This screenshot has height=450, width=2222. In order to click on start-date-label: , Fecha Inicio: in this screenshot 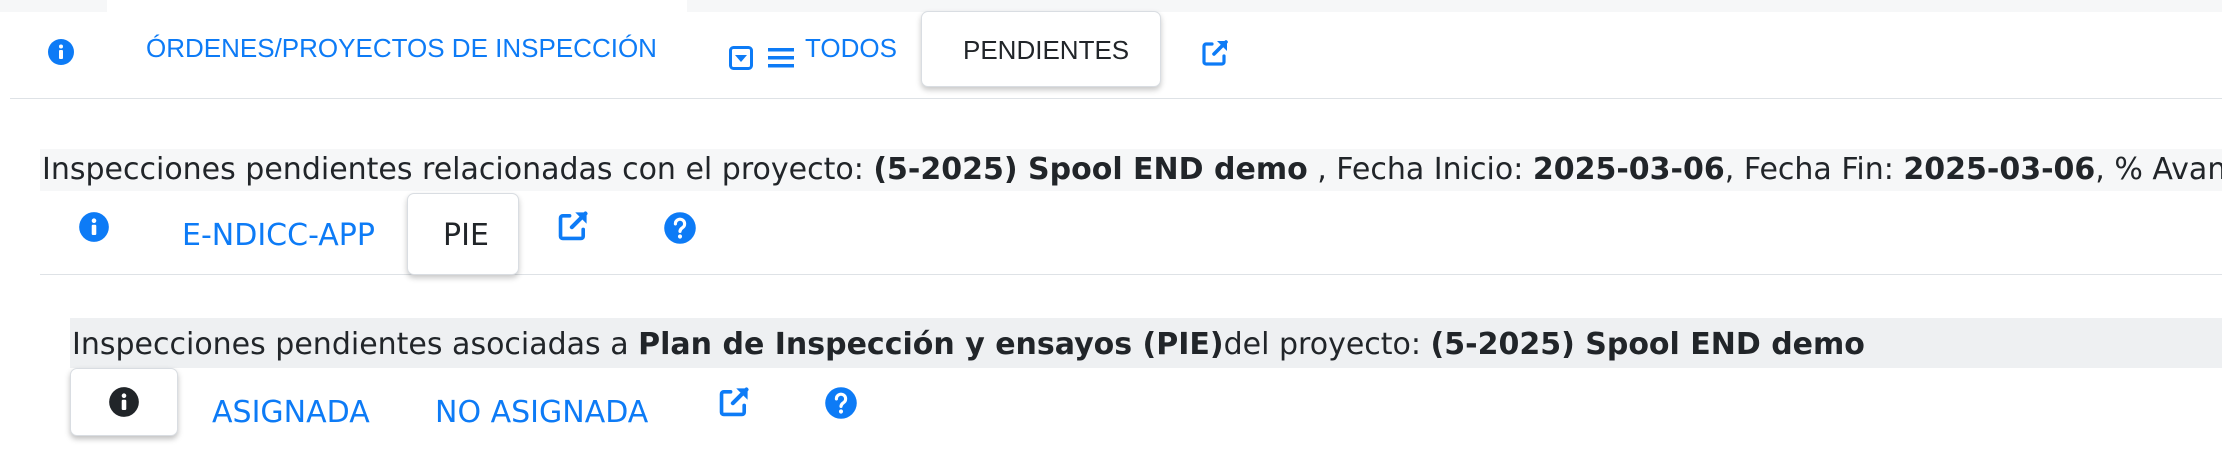, I will do `click(1420, 169)`.